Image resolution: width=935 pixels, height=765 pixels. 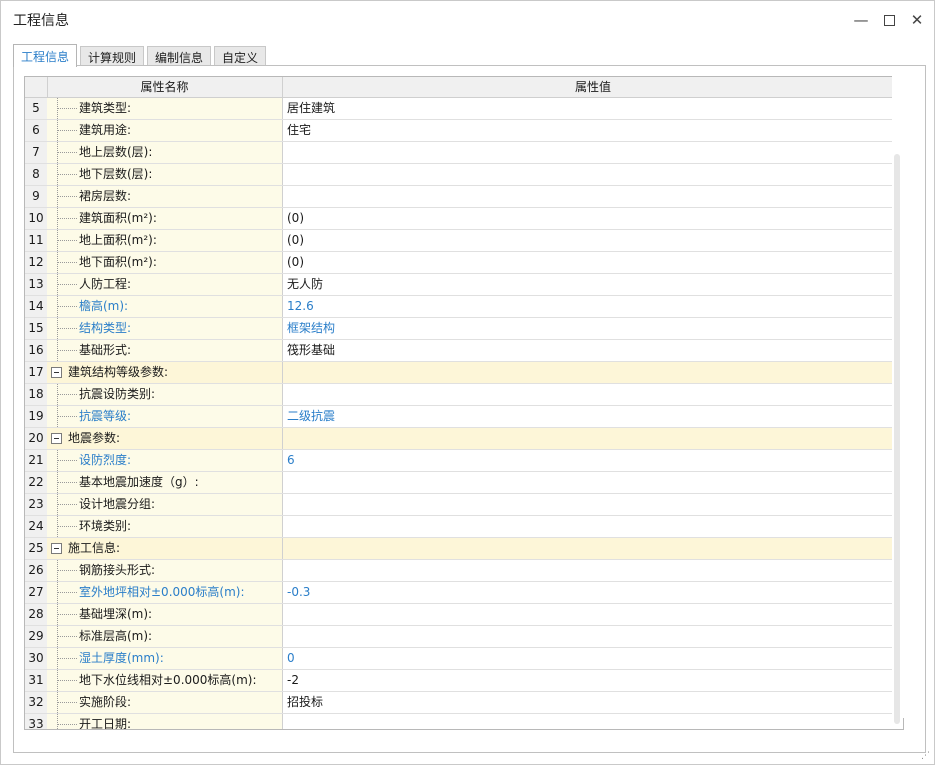 I want to click on property-value-cell: 框架结构, so click(x=593, y=328).